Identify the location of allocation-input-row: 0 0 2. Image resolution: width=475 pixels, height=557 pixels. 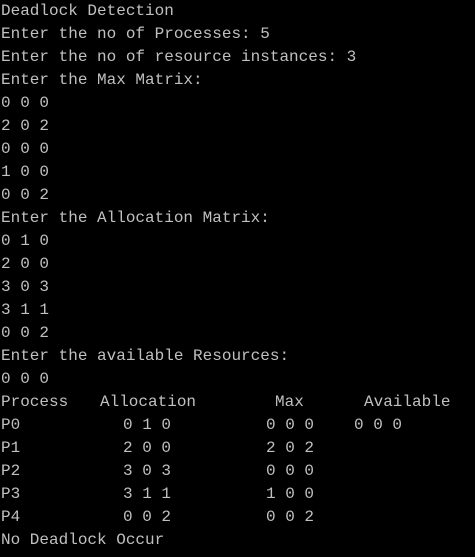
(25, 333).